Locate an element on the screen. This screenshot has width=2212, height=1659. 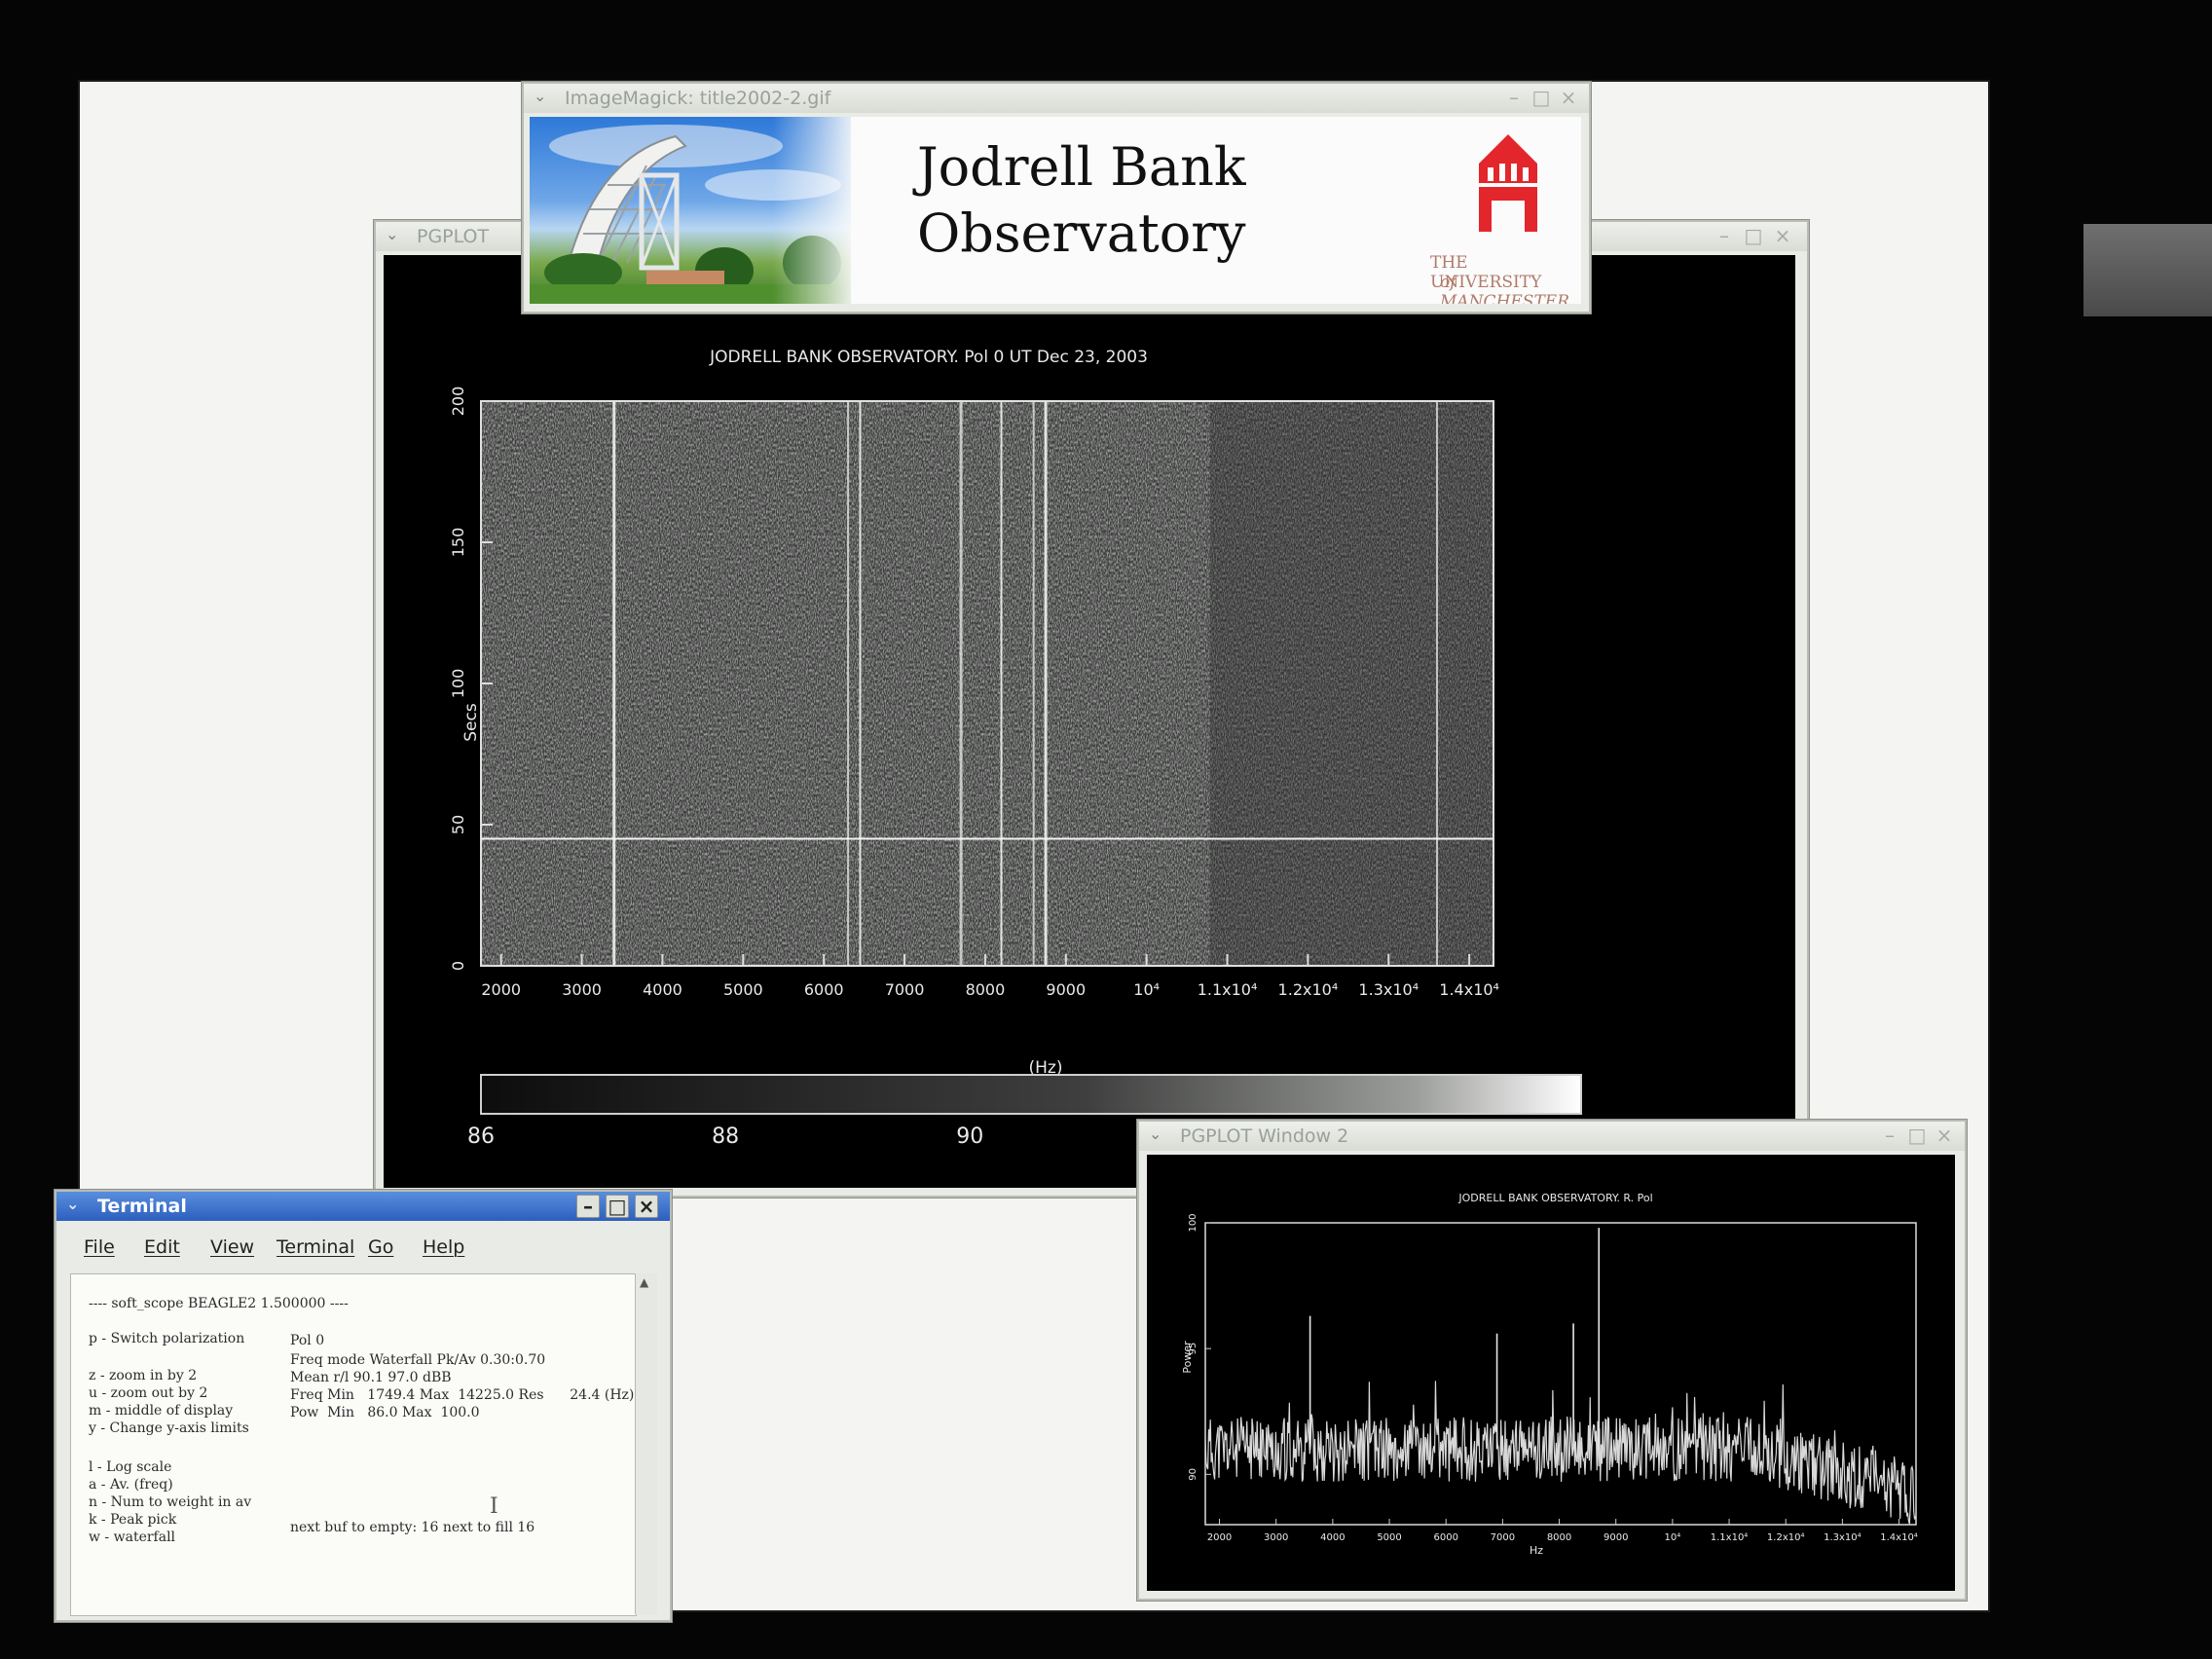
term-help-z: z - zoom in by 2 is located at coordinates (143, 1375).